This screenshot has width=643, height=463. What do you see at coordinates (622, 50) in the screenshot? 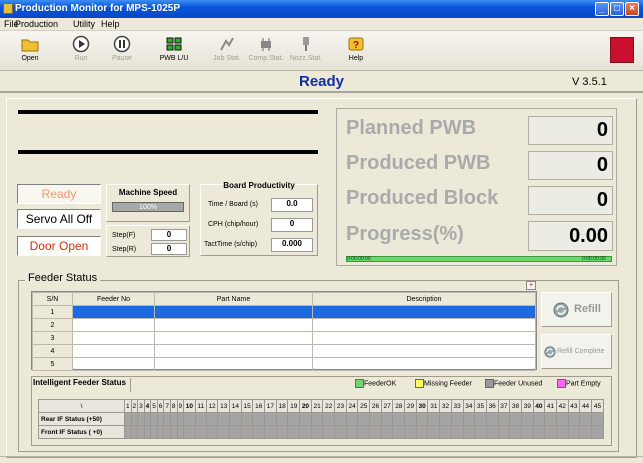
I see `brand-logo` at bounding box center [622, 50].